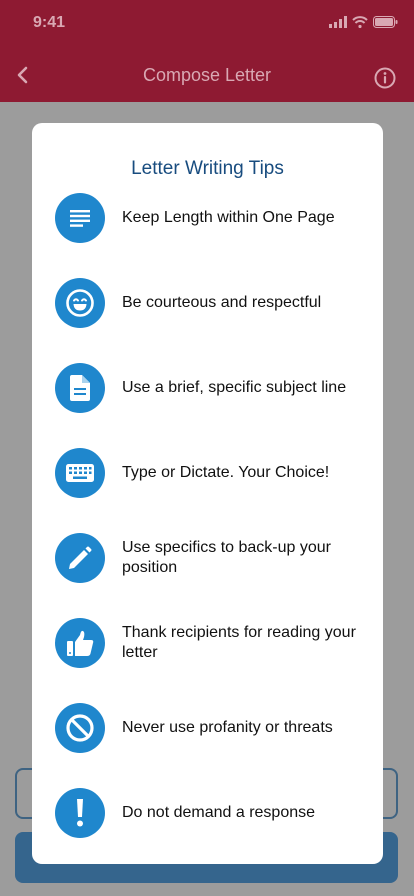 The image size is (414, 896). I want to click on document-icon, so click(80, 388).